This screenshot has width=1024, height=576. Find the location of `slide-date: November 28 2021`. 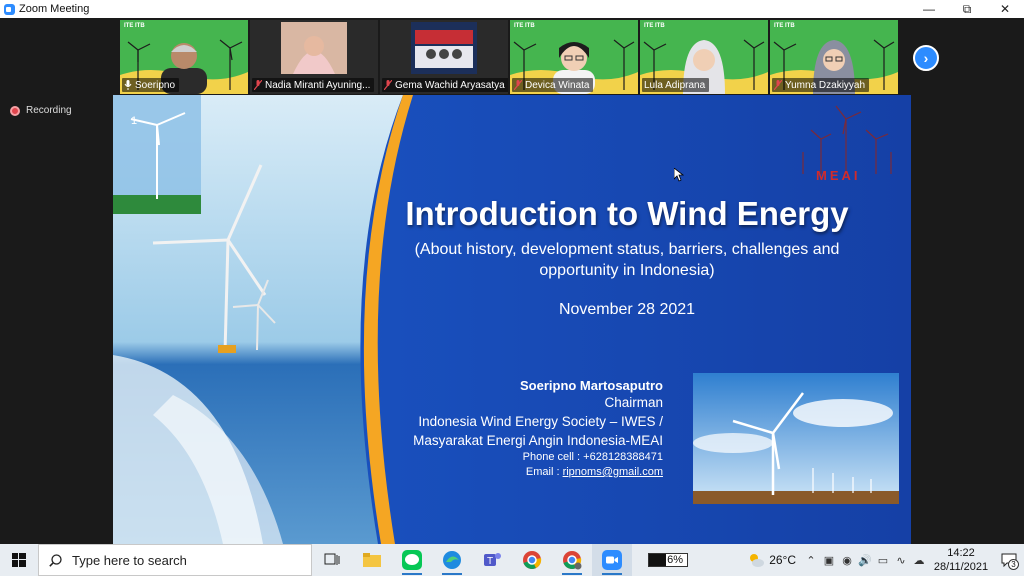

slide-date: November 28 2021 is located at coordinates (627, 309).